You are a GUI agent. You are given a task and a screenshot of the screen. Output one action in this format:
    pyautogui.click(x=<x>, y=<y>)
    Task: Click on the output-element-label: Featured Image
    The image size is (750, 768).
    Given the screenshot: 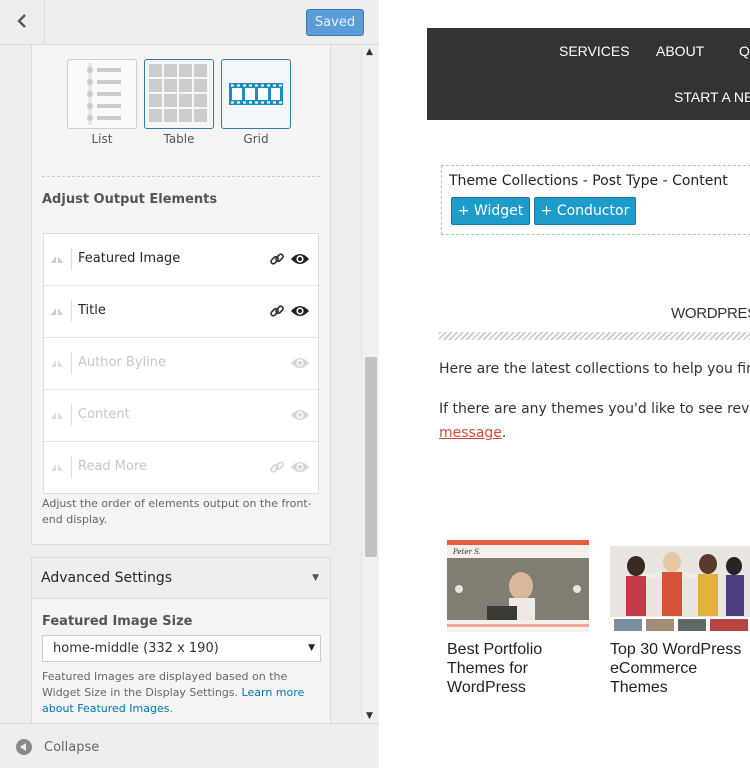 What is the action you would take?
    pyautogui.click(x=129, y=258)
    